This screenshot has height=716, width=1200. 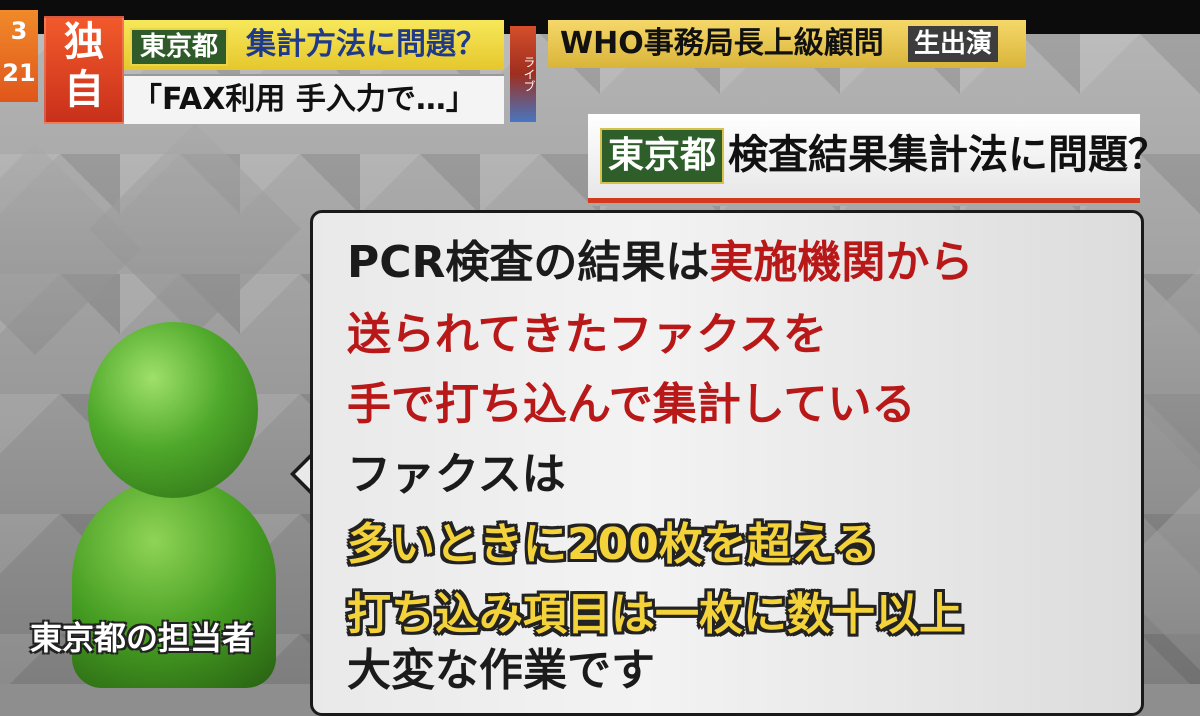 I want to click on bubble-text-highlight: 実施機関から, so click(x=841, y=262).